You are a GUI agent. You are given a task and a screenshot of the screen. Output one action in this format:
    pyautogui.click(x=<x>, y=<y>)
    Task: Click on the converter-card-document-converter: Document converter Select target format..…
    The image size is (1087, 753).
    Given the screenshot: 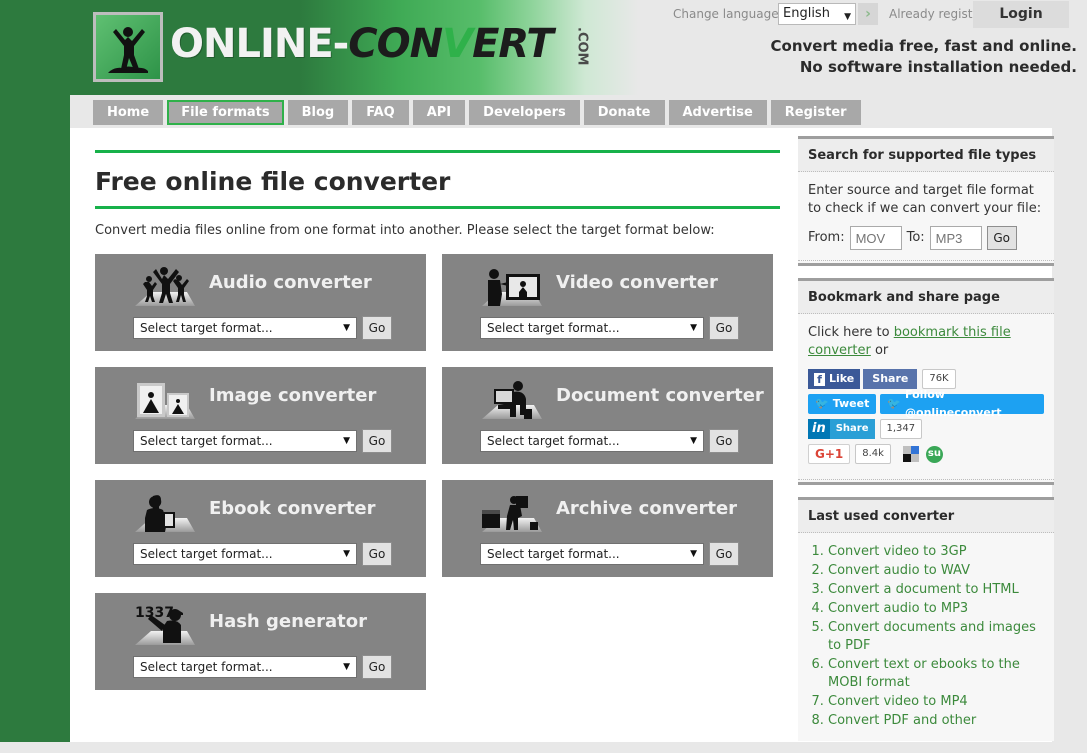 What is the action you would take?
    pyautogui.click(x=607, y=415)
    